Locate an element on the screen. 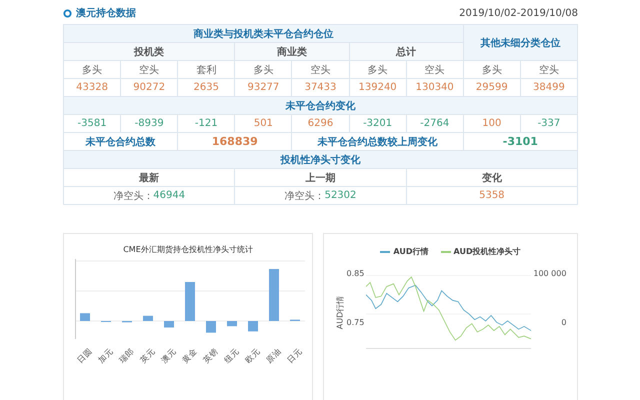  axis-tick: 0 is located at coordinates (563, 322).